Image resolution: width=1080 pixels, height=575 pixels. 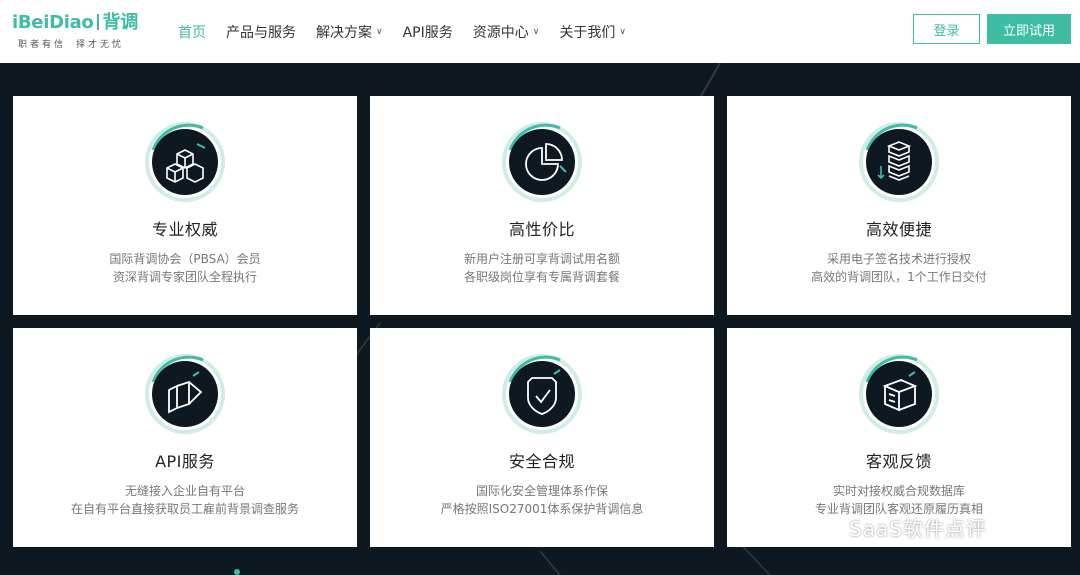 I want to click on stack-icon, so click(x=899, y=162).